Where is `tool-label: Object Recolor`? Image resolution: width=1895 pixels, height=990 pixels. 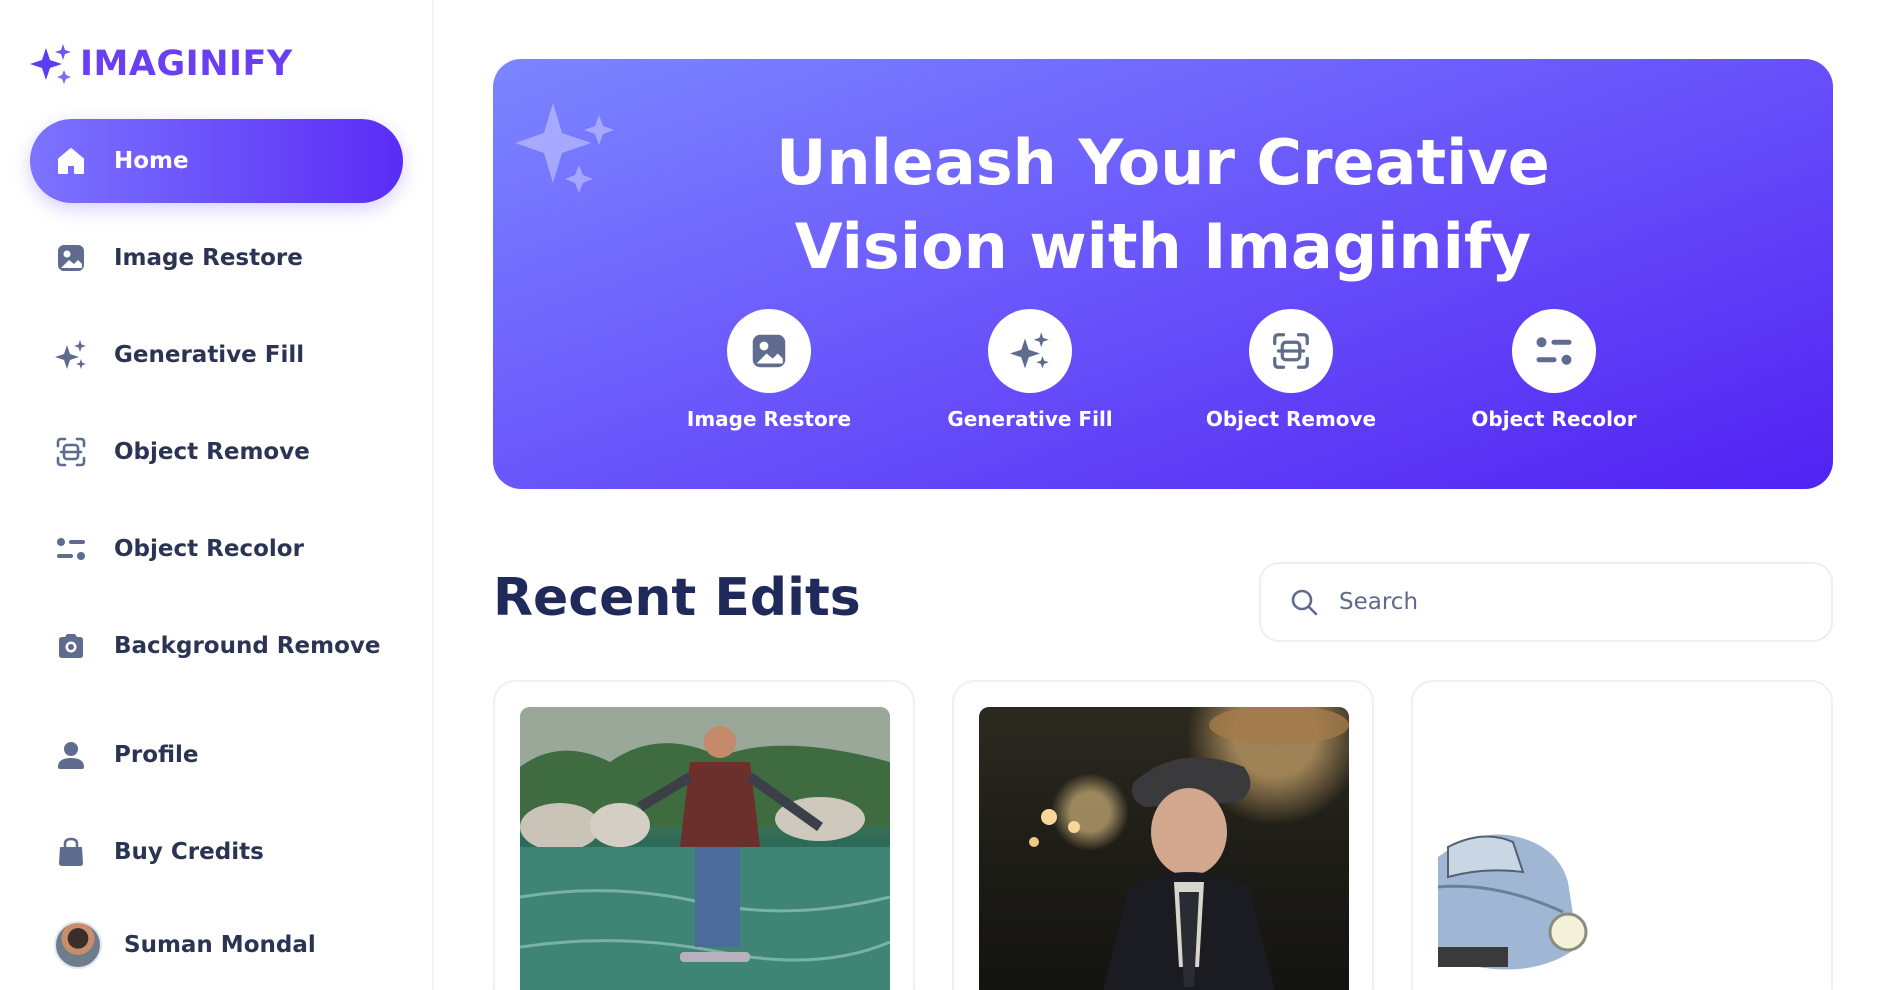 tool-label: Object Recolor is located at coordinates (1554, 419).